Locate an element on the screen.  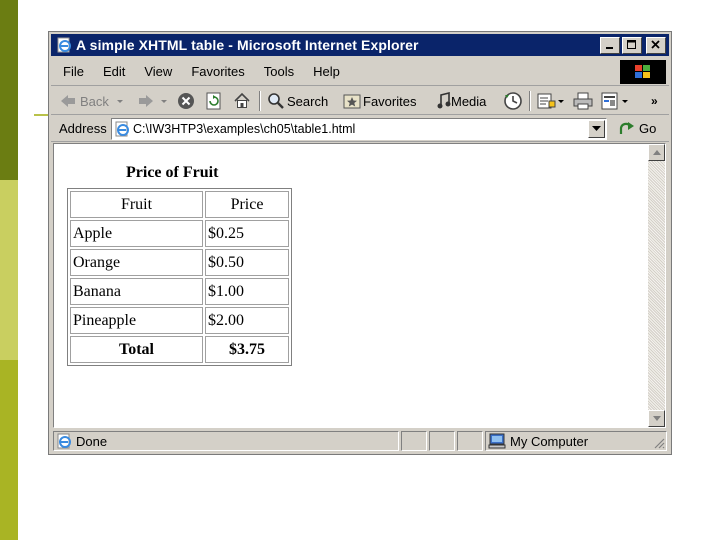
favorites-label: Favorites is located at coordinates (390, 101).